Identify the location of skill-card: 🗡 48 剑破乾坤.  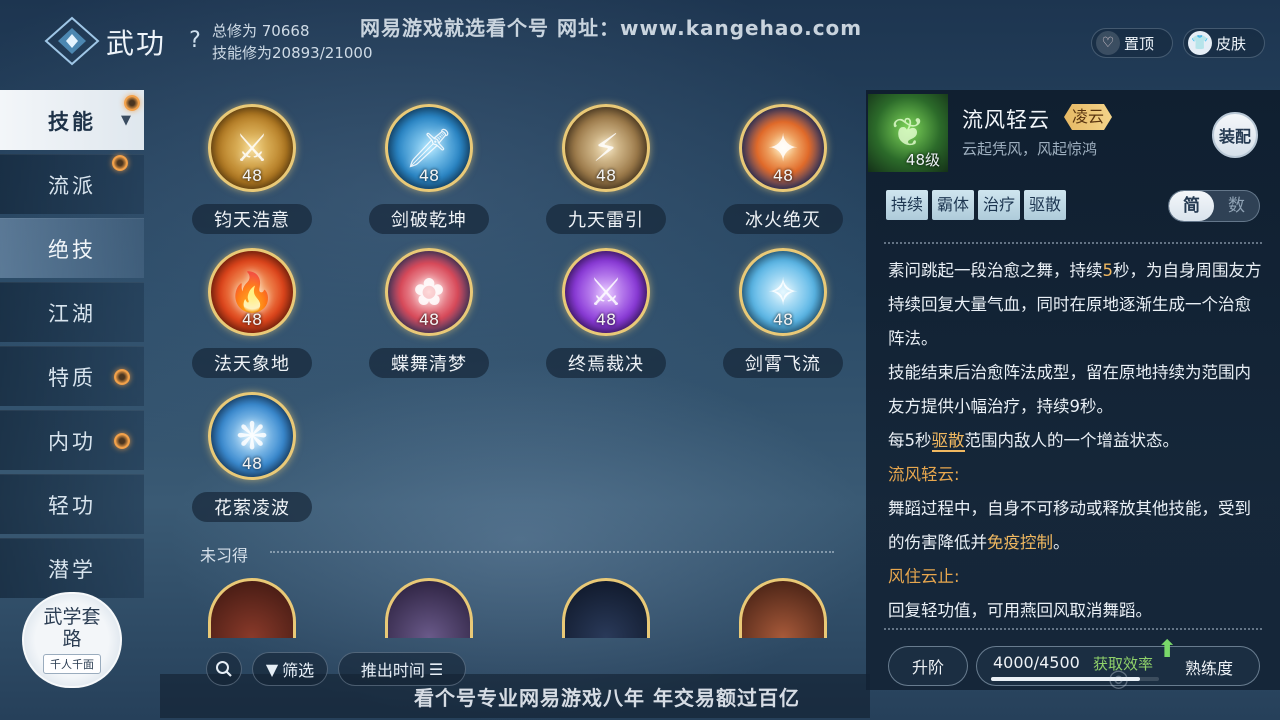
(429, 148).